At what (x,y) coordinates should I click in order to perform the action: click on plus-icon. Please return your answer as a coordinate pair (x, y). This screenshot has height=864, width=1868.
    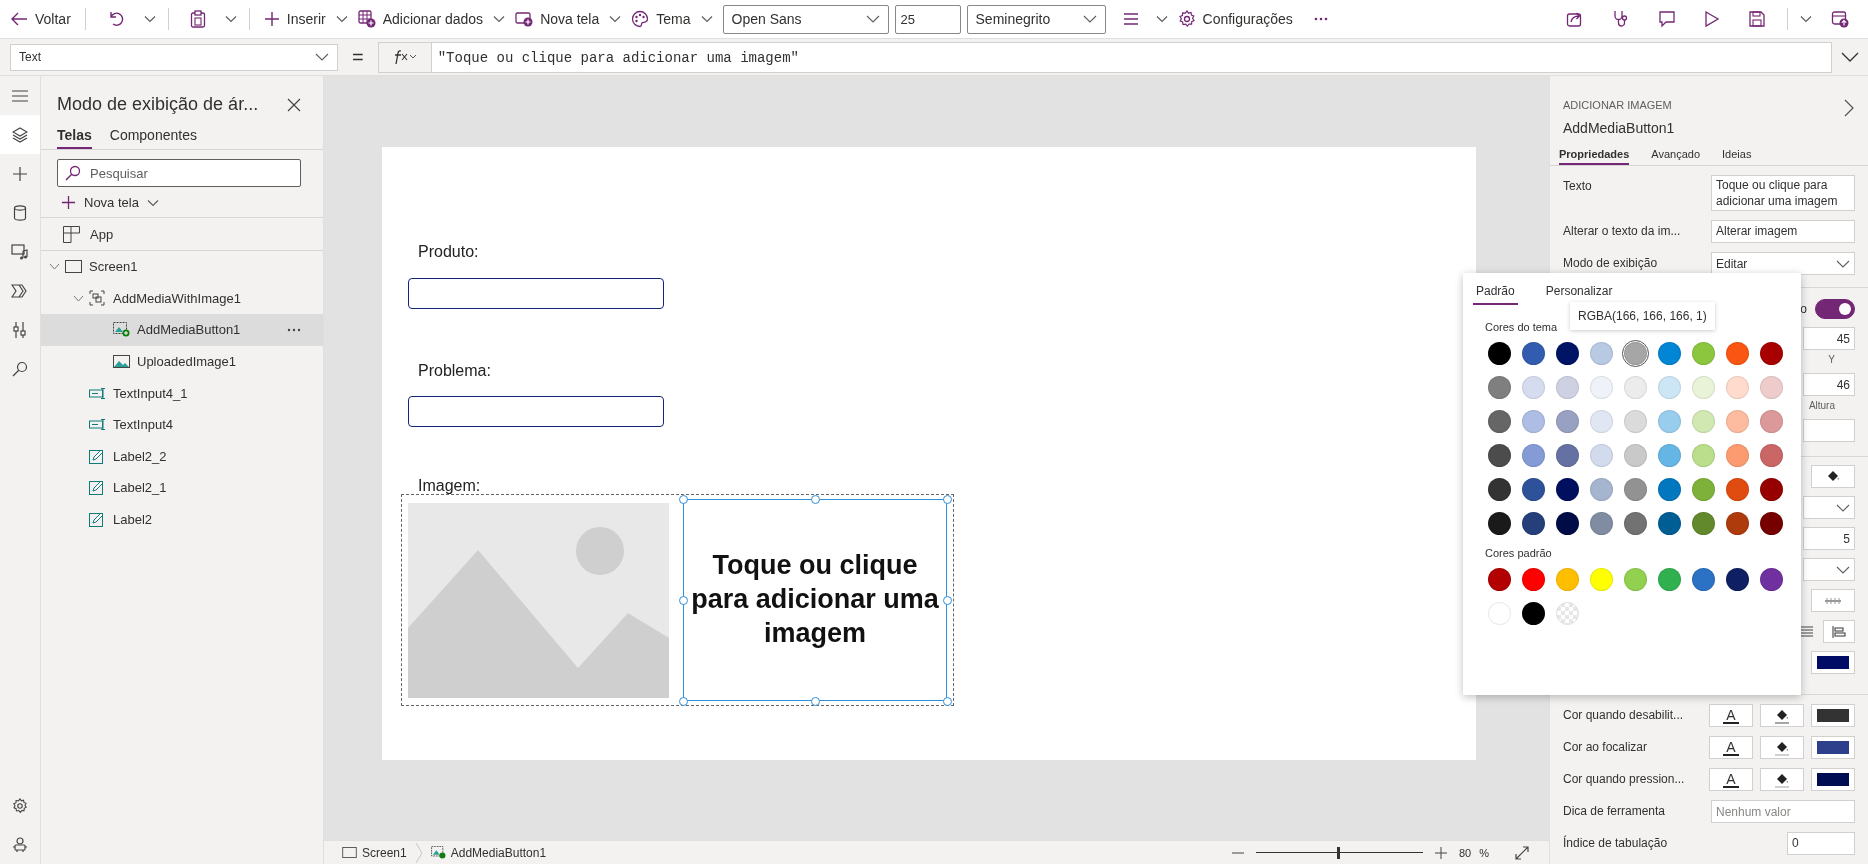
    Looking at the image, I should click on (271, 19).